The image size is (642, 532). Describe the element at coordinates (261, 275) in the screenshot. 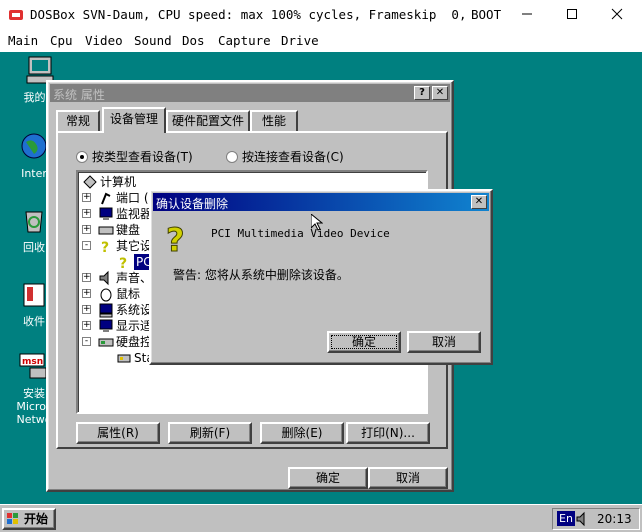

I see `warning-text: 警告: 您将从系统中删除该设备。` at that location.